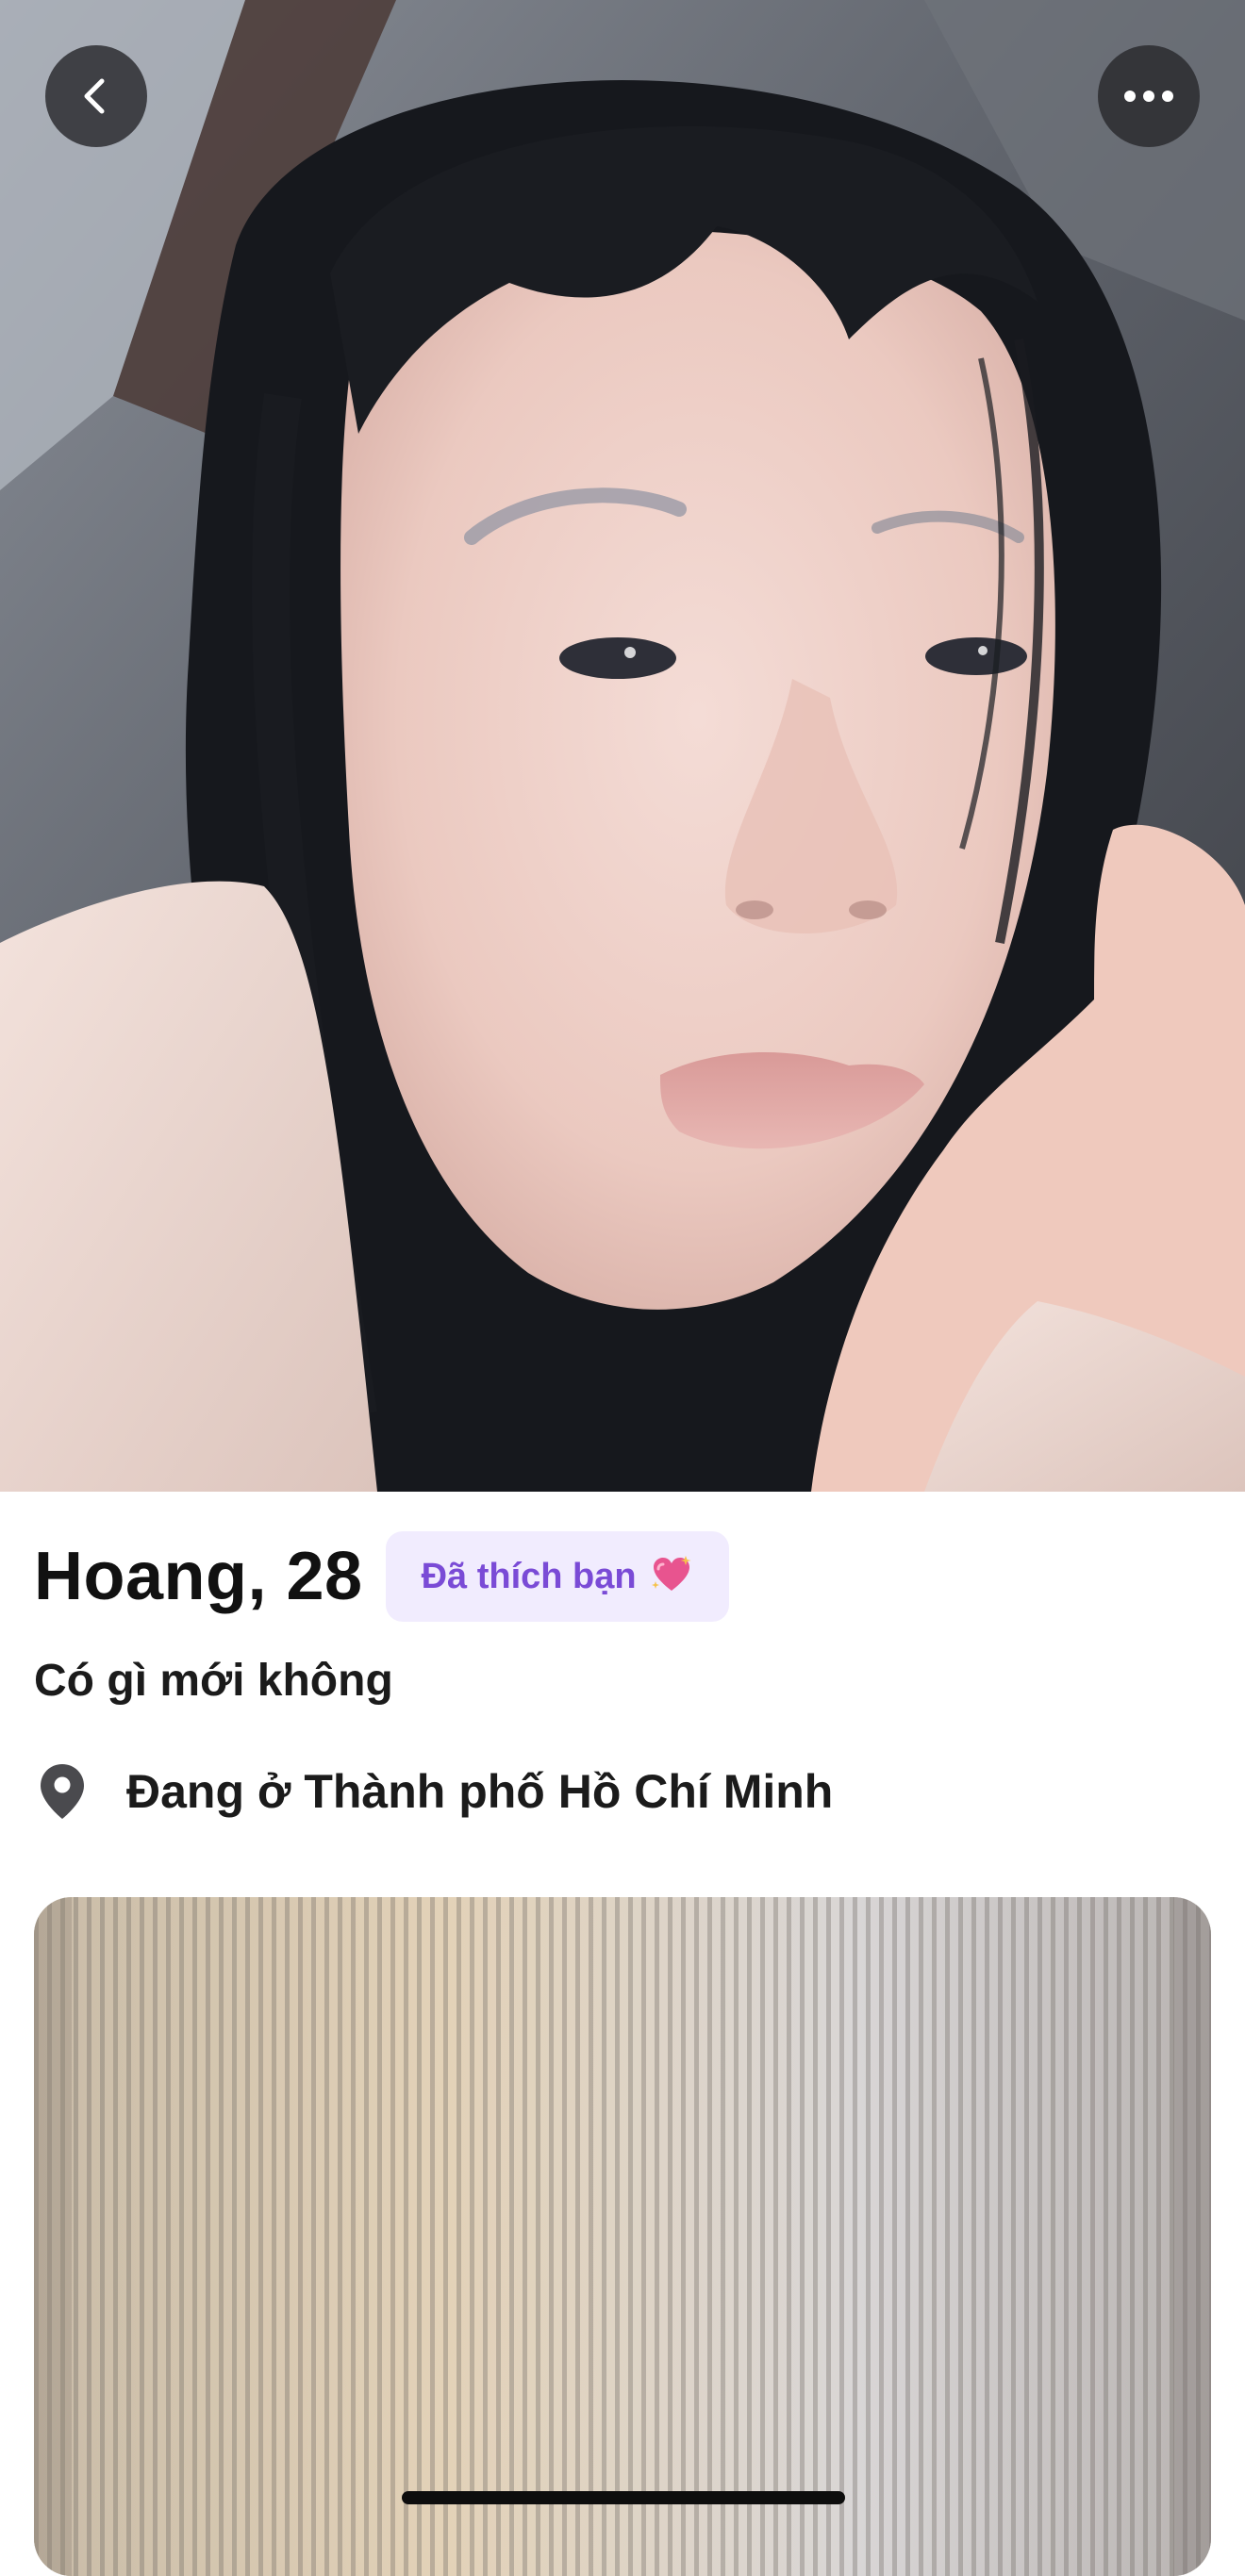 The image size is (1245, 2576). I want to click on back-button, so click(96, 96).